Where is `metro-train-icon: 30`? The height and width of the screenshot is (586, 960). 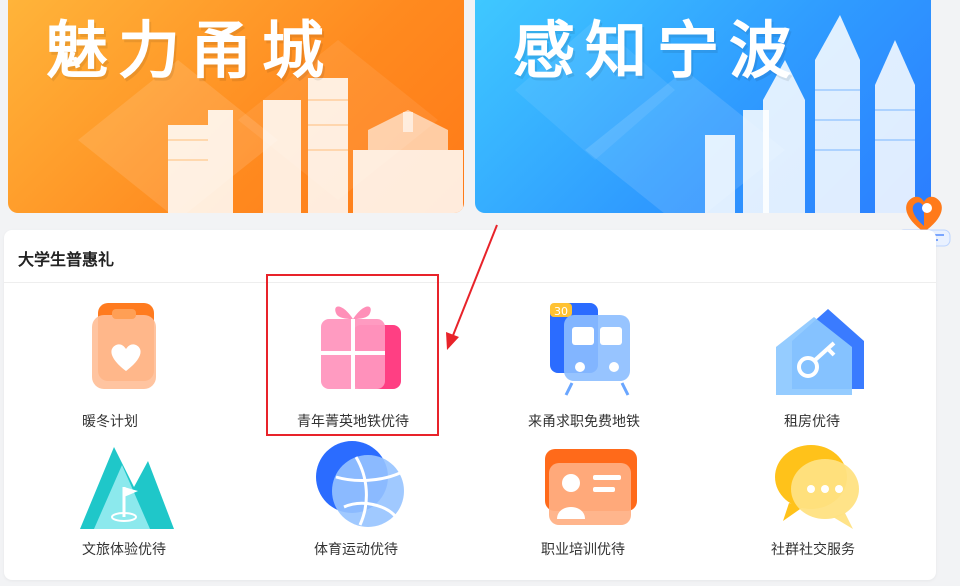 metro-train-icon: 30 is located at coordinates (584, 350).